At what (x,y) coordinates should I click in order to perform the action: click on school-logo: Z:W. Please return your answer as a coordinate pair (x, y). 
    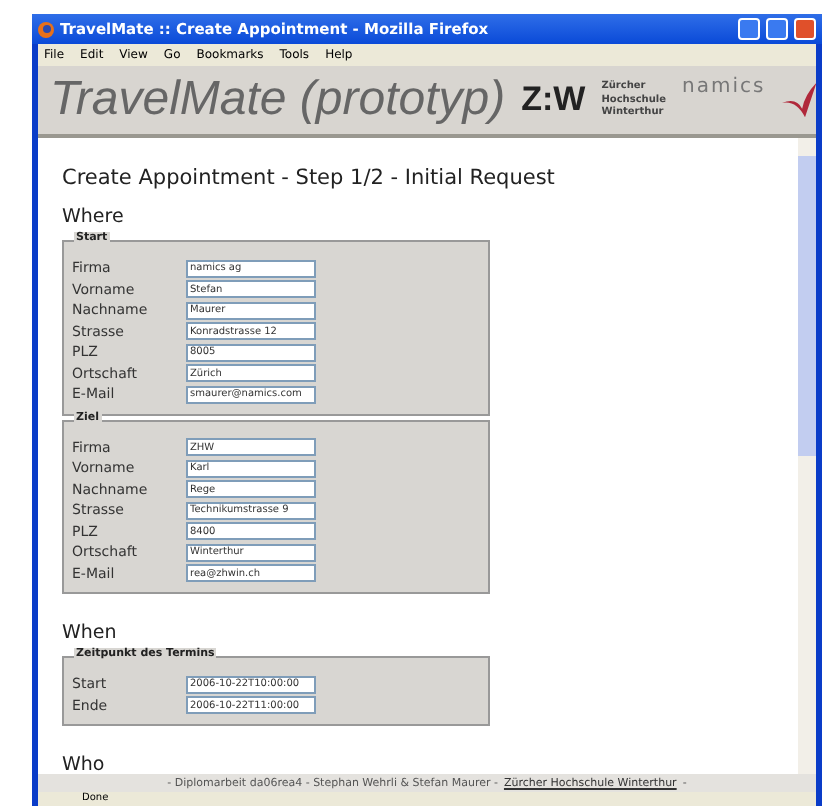
    Looking at the image, I should click on (553, 100).